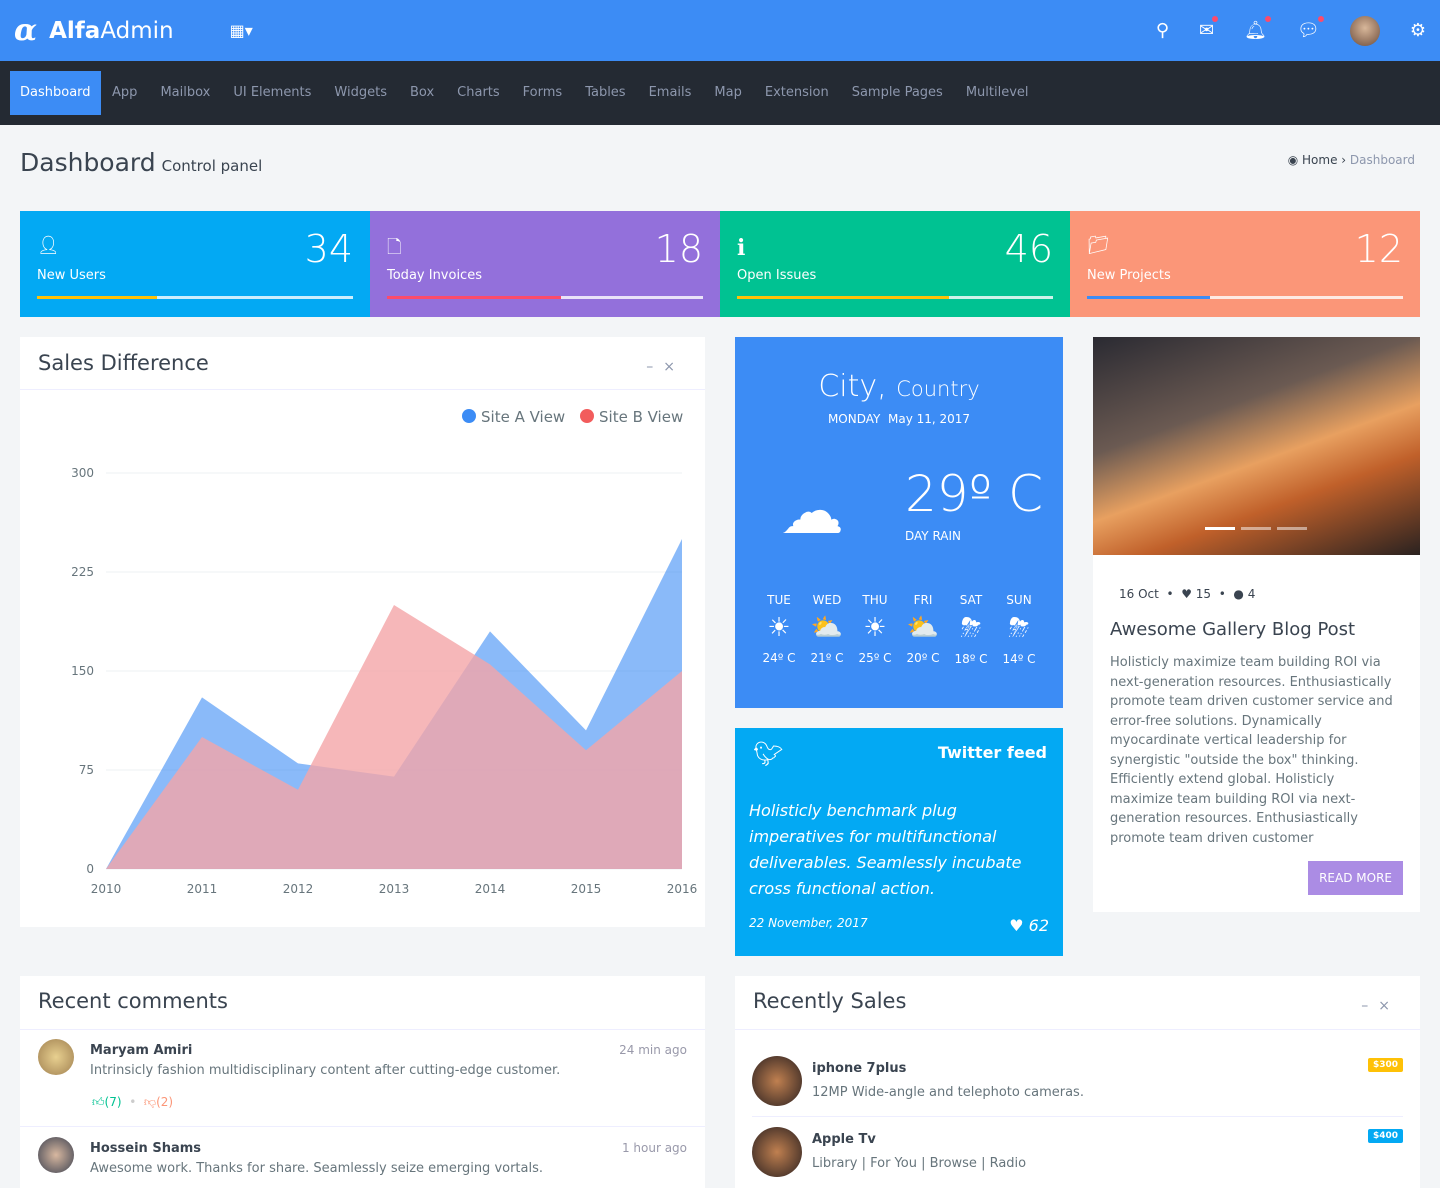 This screenshot has width=1440, height=1188. I want to click on forecast-day: SAT ⛈ 18º C, so click(971, 629).